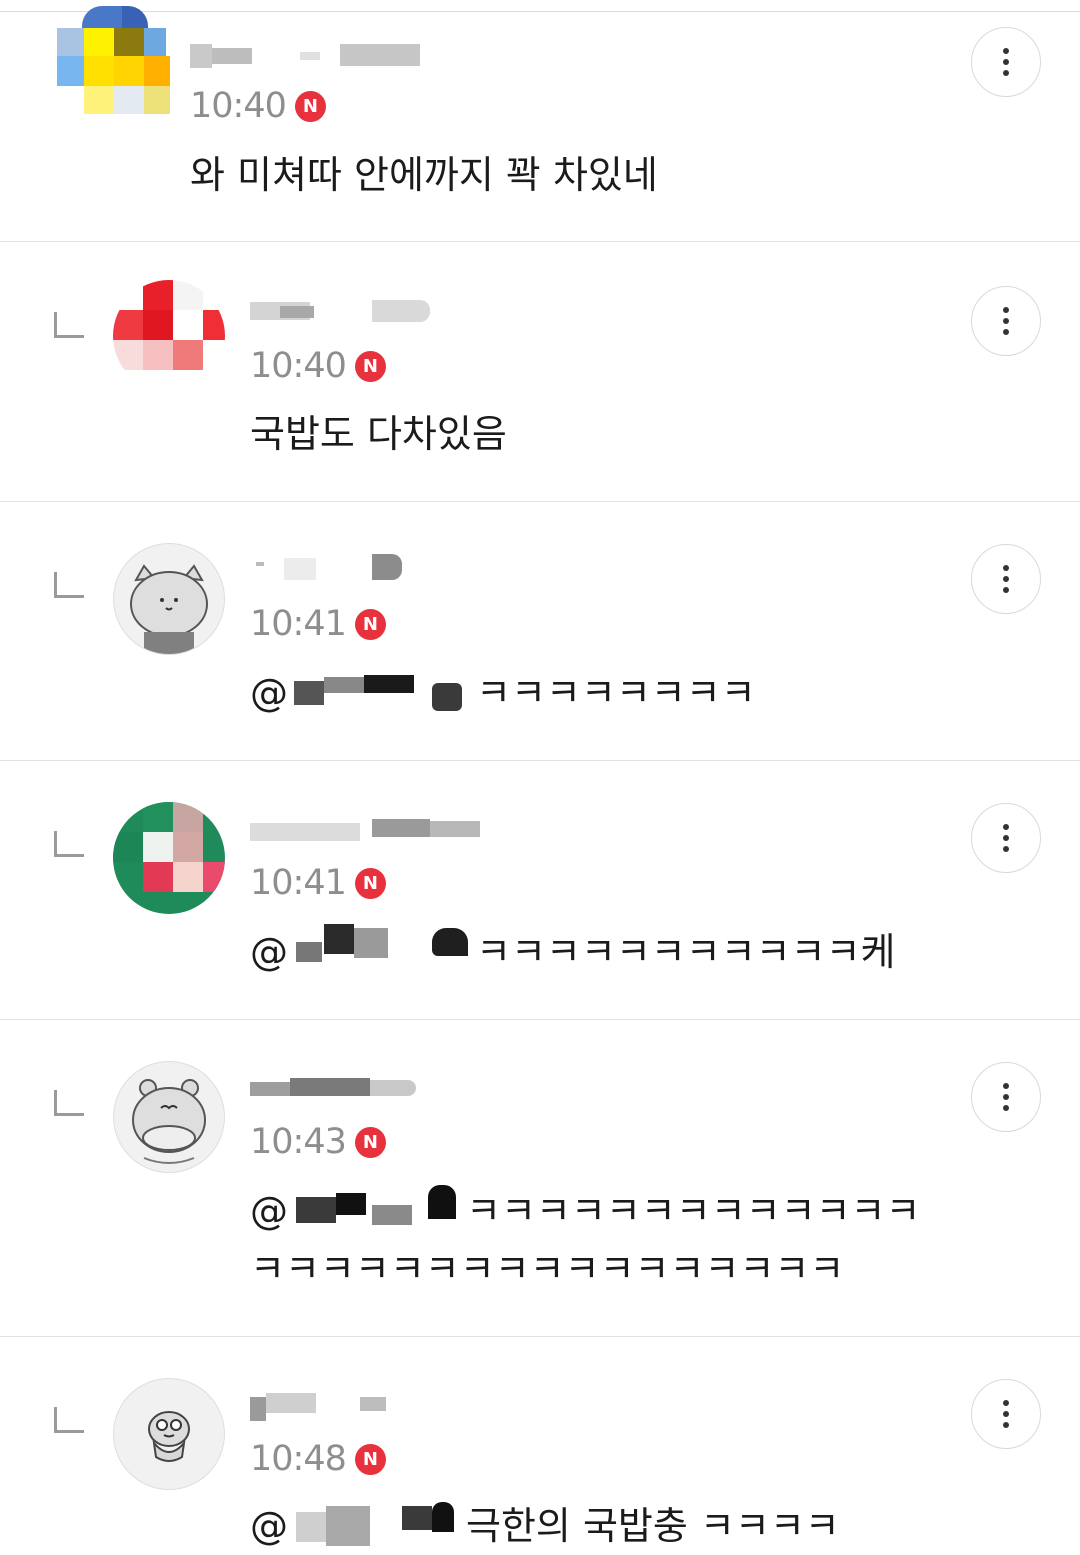 Image resolution: width=1080 pixels, height=1555 pixels. Describe the element at coordinates (424, 175) in the screenshot. I see `comment-text: 와 미쳐따 안에까지 꽉 차있네` at that location.